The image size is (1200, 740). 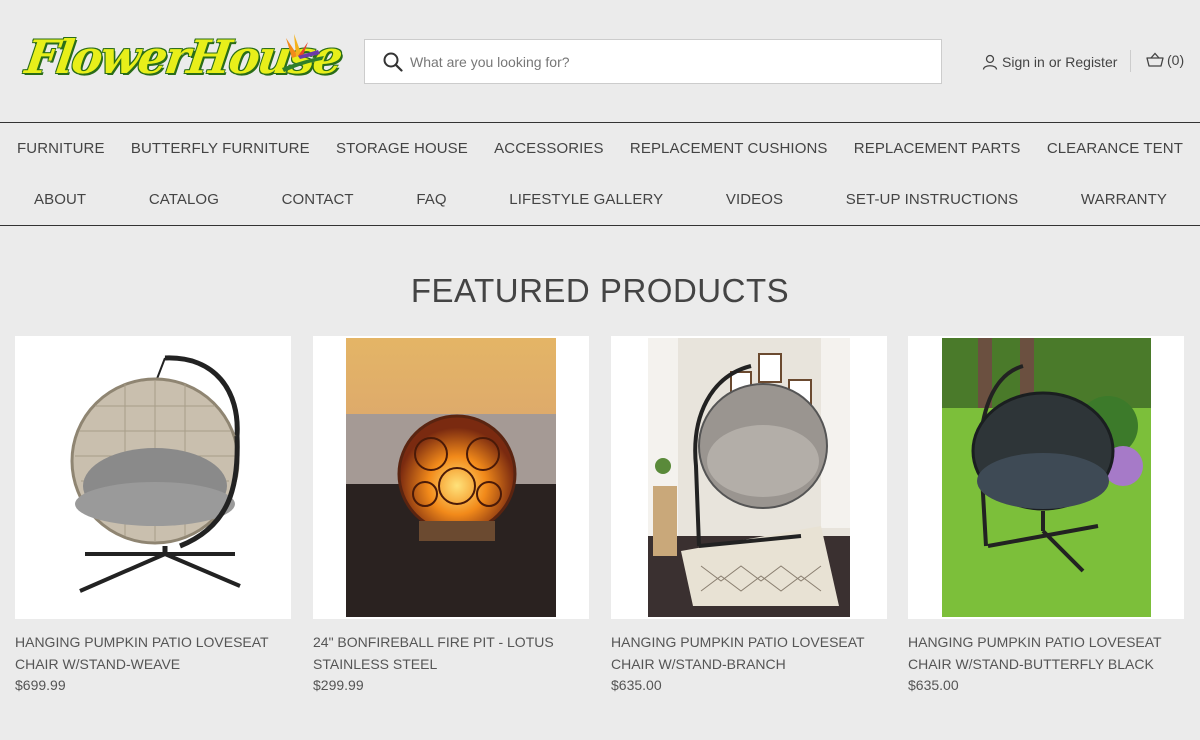 What do you see at coordinates (184, 199) in the screenshot?
I see `nav-item-catalog: CATALOG` at bounding box center [184, 199].